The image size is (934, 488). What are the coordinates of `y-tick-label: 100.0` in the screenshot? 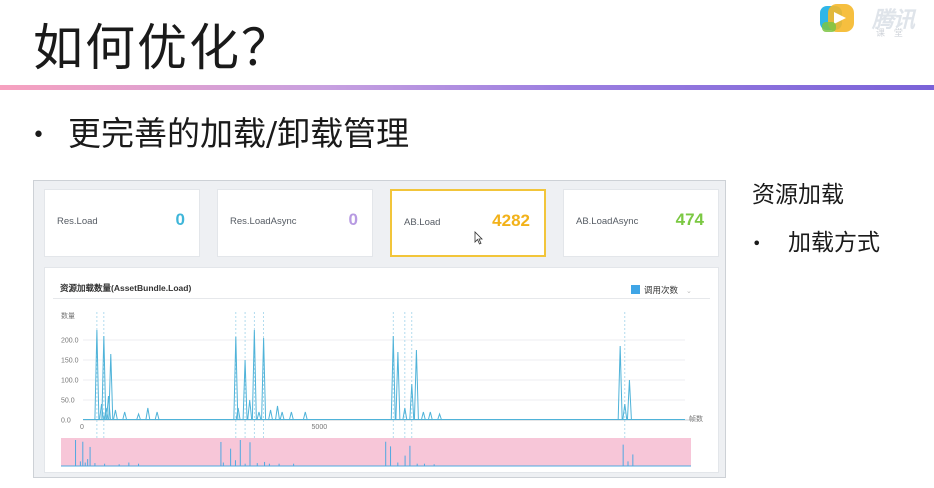 It's located at (70, 381).